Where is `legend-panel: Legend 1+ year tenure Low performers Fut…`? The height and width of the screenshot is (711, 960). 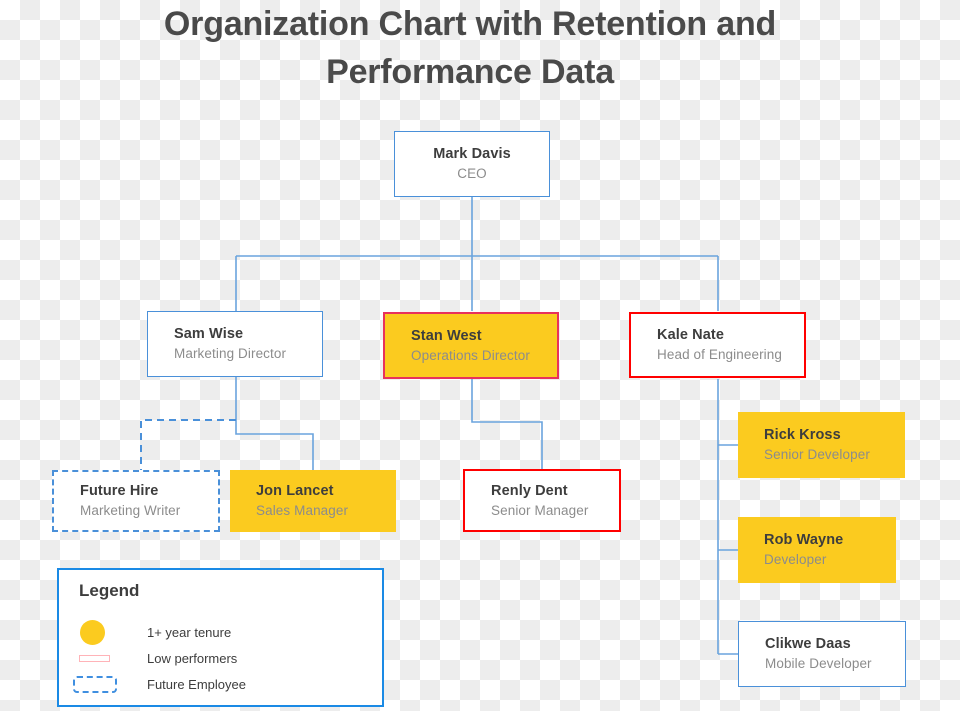 legend-panel: Legend 1+ year tenure Low performers Fut… is located at coordinates (220, 637).